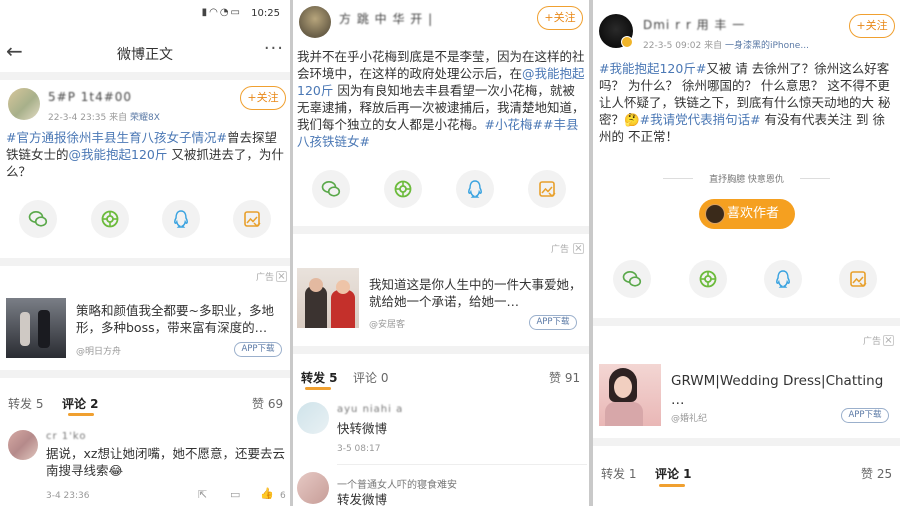 The image size is (900, 506). I want to click on repost-username: ayu niahi a, so click(370, 409).